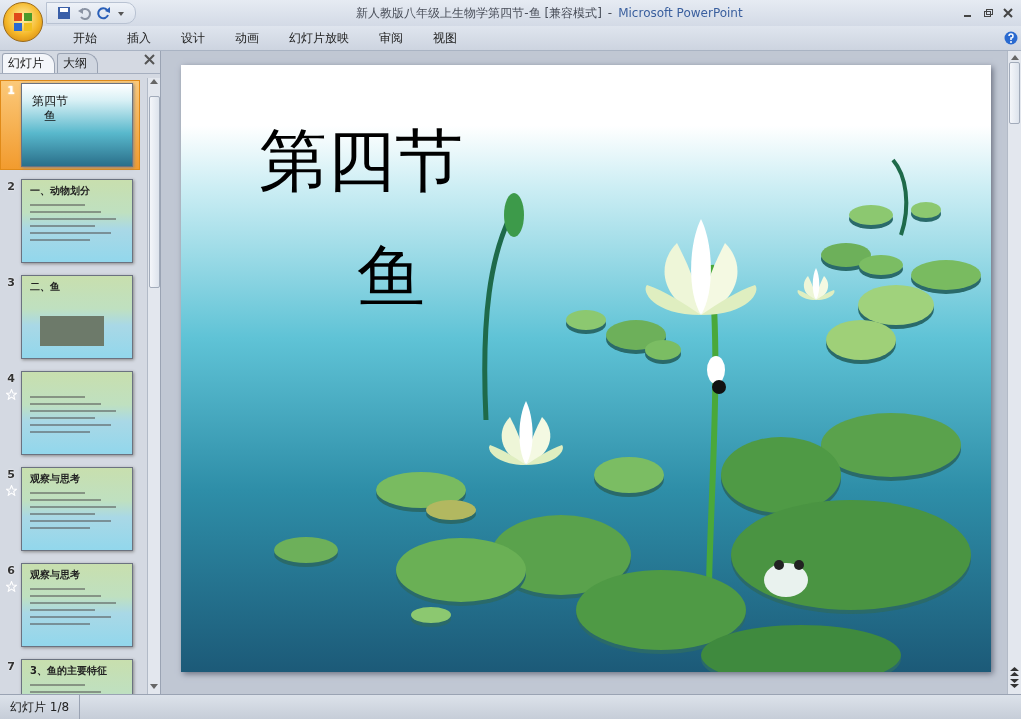 The width and height of the screenshot is (1021, 719). I want to click on next-slide-icon, so click(1014, 683).